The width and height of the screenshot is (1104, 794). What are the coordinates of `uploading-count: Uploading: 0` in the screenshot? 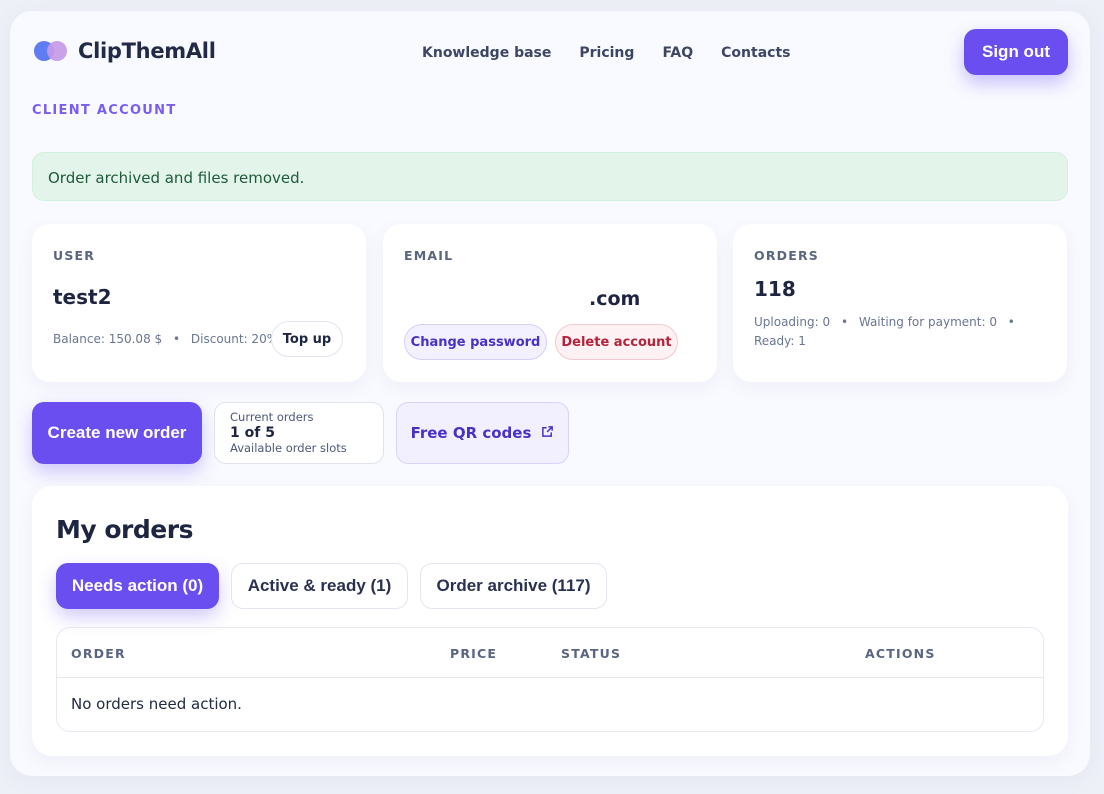 It's located at (792, 322).